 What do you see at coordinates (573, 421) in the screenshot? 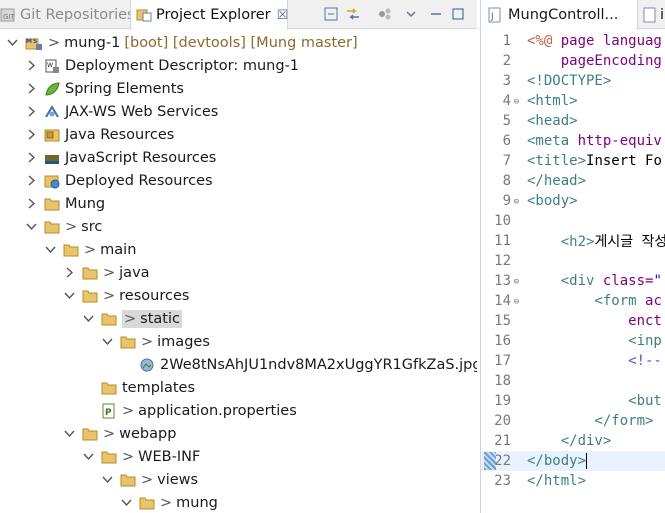
I see `code-line: 20 </form>` at bounding box center [573, 421].